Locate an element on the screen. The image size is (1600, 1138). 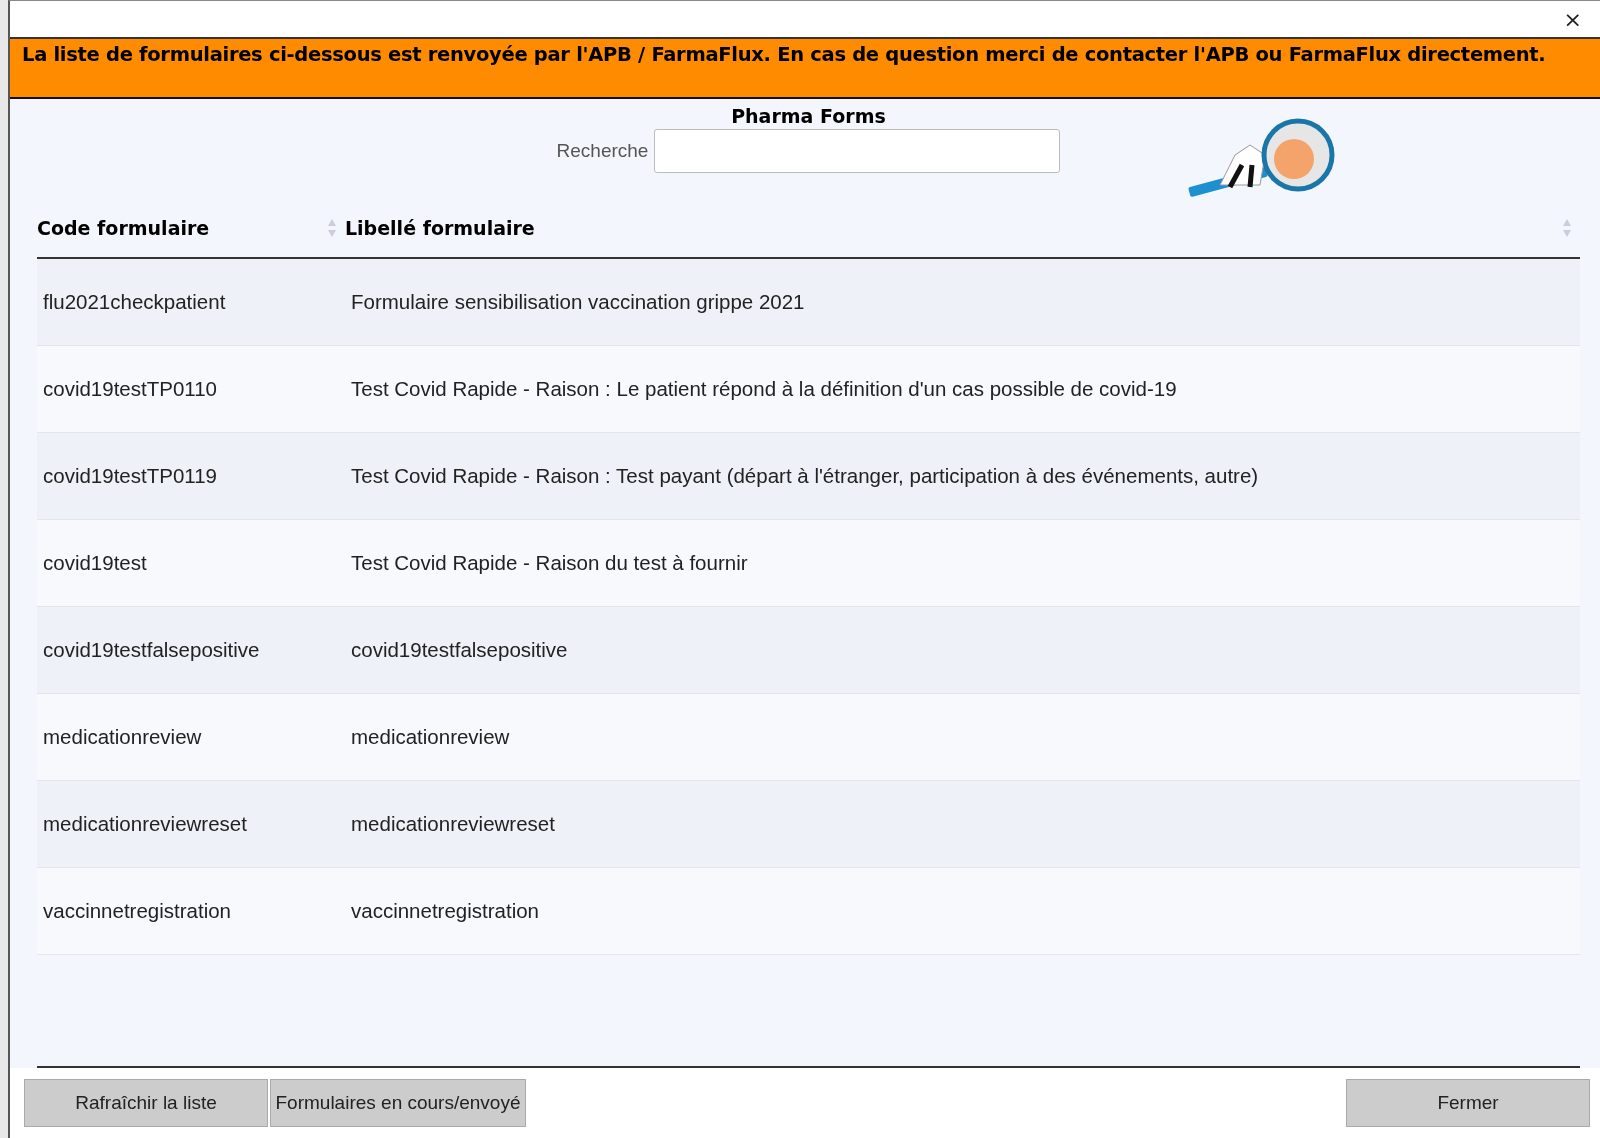
search-field is located at coordinates (857, 151).